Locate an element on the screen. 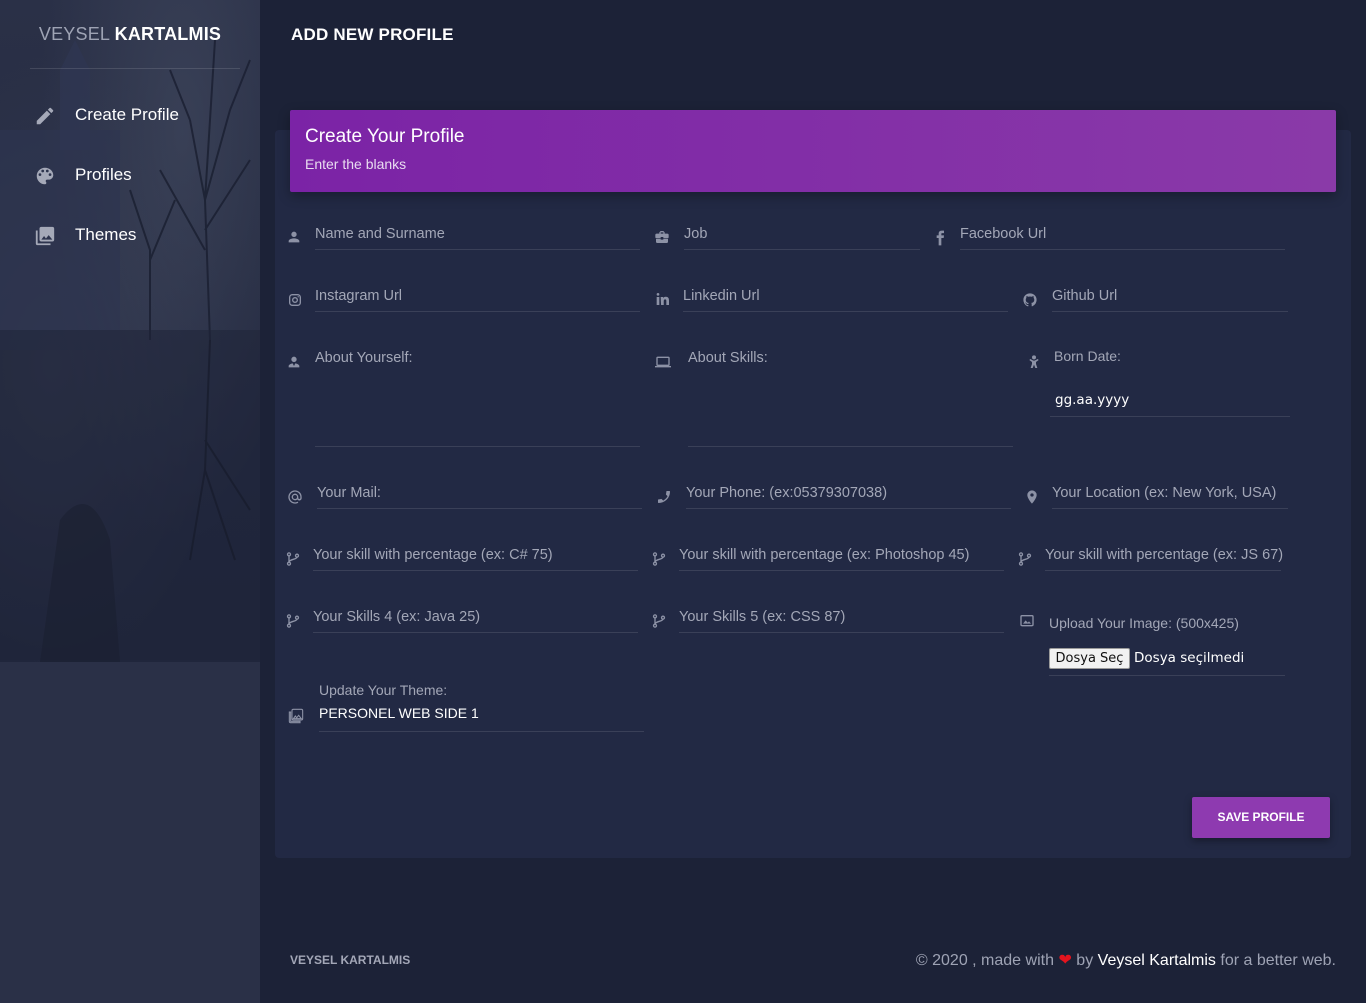  brand-divider is located at coordinates (135, 68).